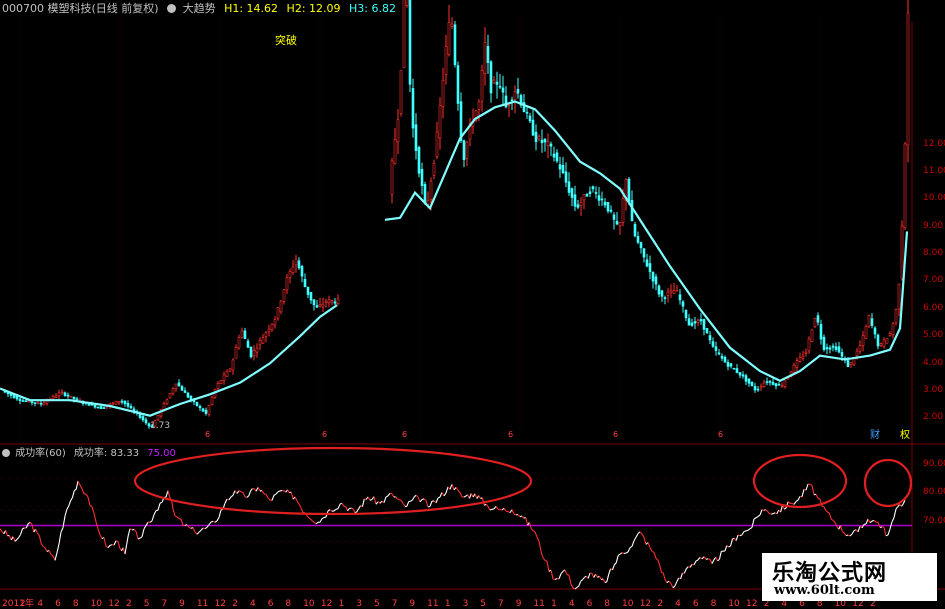 The image size is (945, 609). Describe the element at coordinates (934, 198) in the screenshot. I see `price-tick-label: 10.00` at that location.